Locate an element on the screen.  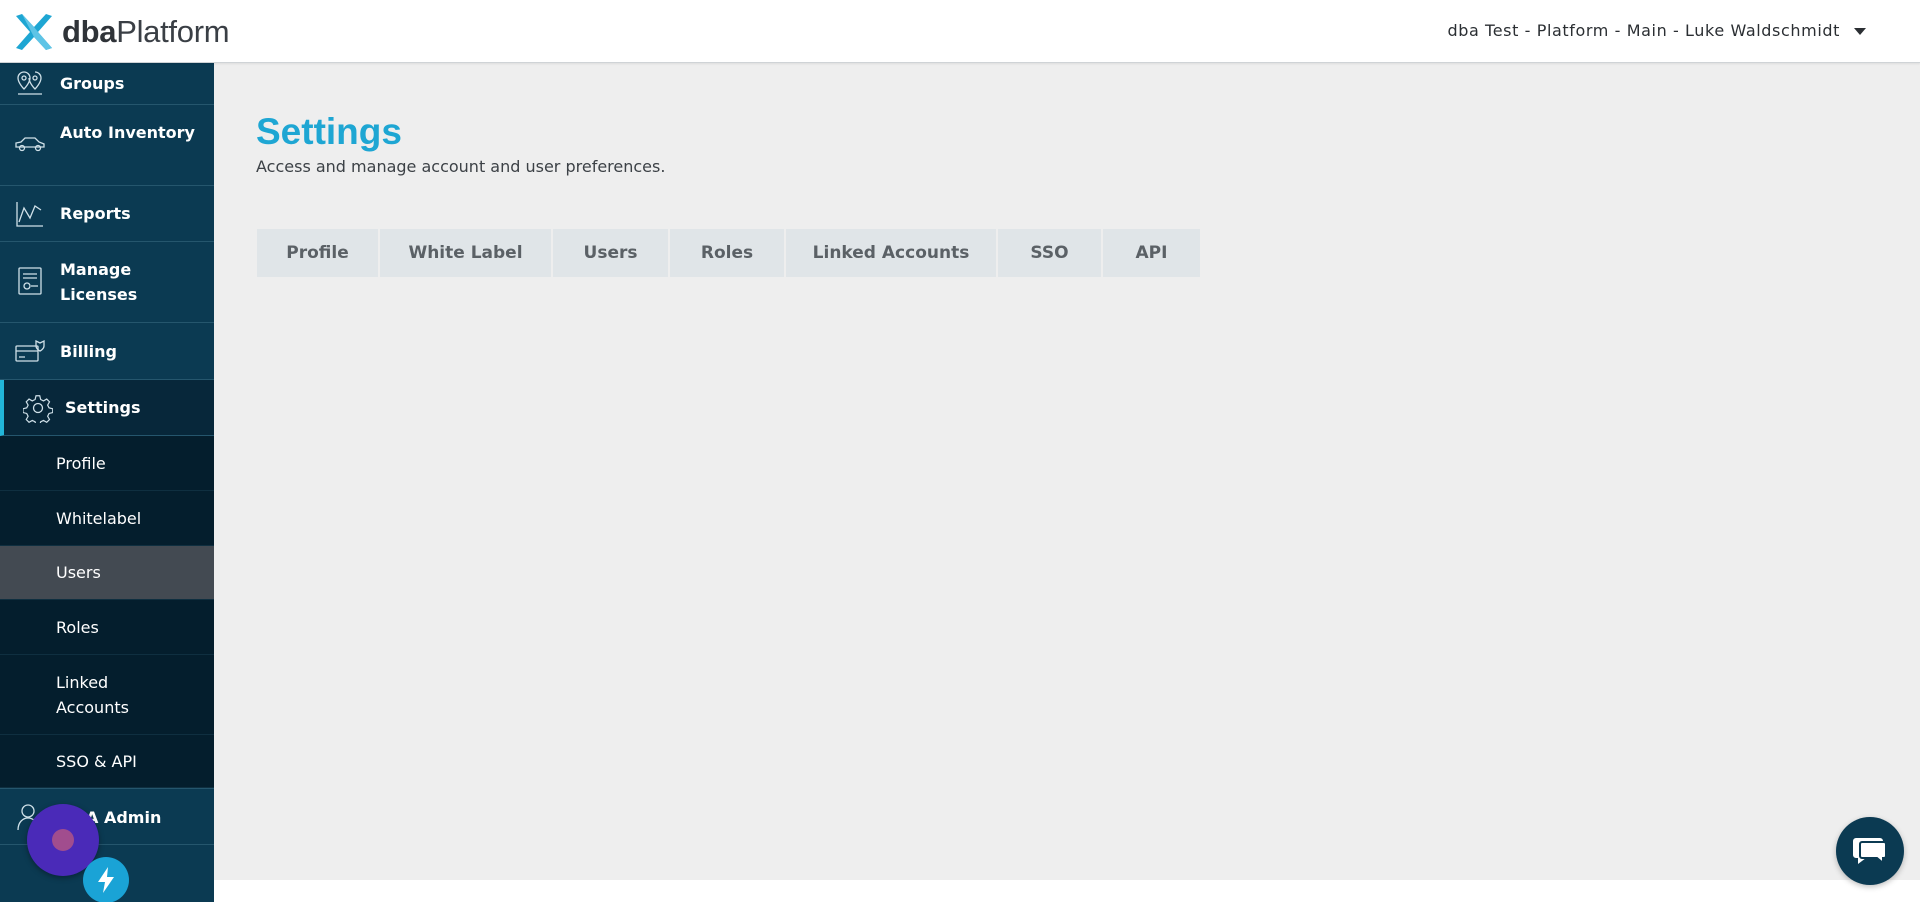
chat-button is located at coordinates (1870, 851).